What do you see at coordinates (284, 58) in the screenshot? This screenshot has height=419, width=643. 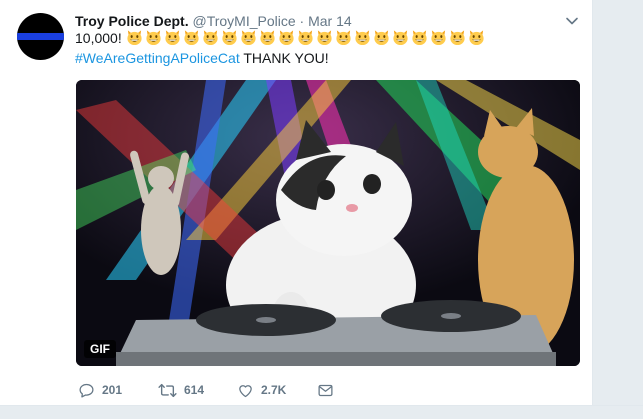 I see `tweet-text-suffix: THANK YOU!` at bounding box center [284, 58].